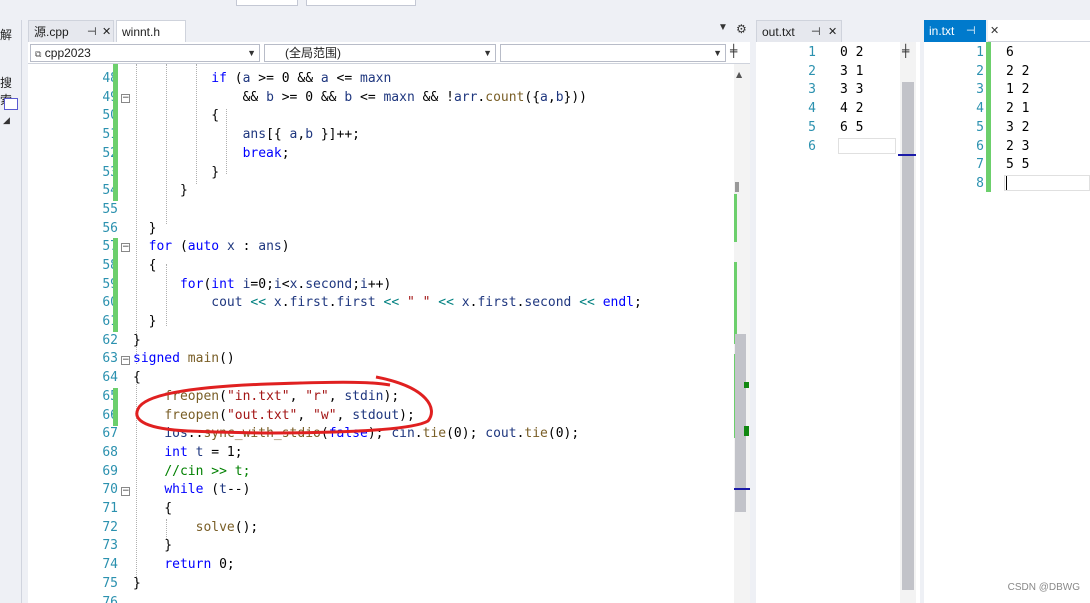  What do you see at coordinates (11, 104) in the screenshot?
I see `dock-icon` at bounding box center [11, 104].